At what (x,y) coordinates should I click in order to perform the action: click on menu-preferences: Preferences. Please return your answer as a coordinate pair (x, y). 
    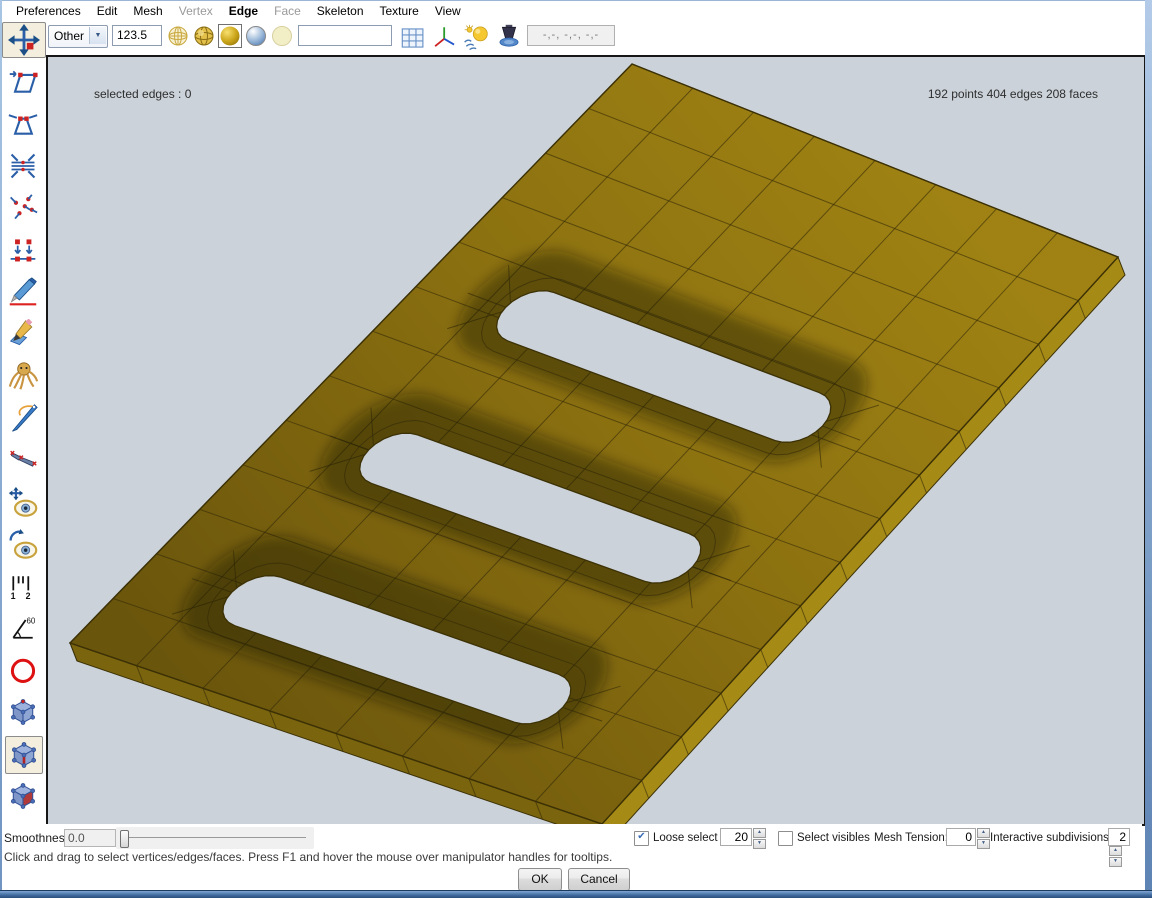
    Looking at the image, I should click on (48, 11).